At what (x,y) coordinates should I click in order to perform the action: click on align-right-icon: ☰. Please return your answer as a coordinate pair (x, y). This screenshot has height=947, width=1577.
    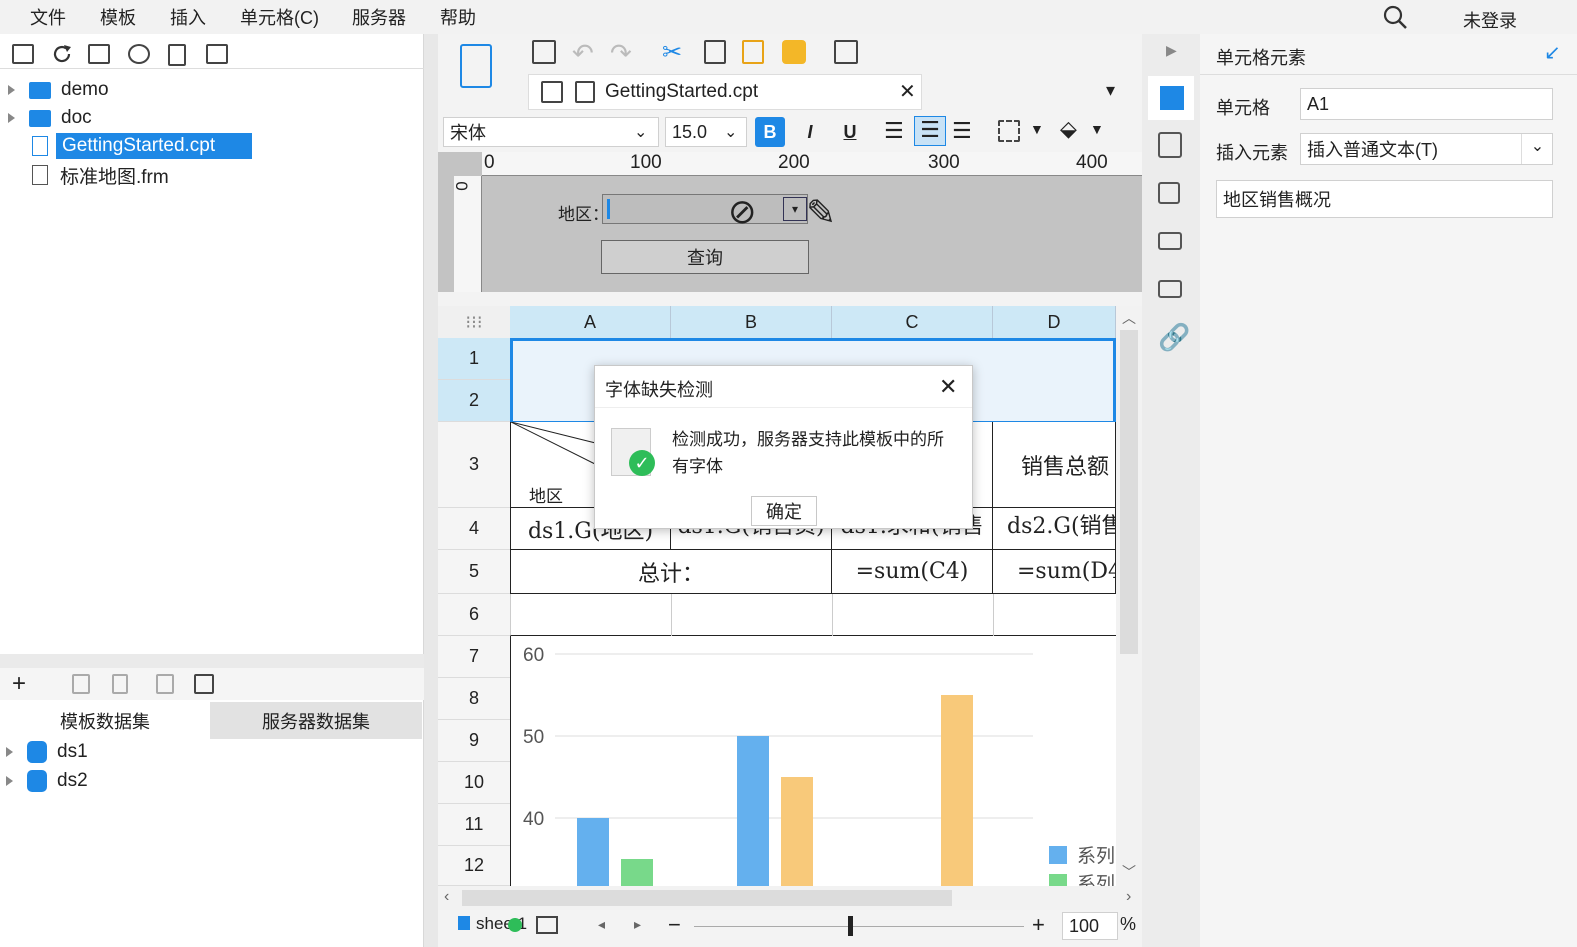
    Looking at the image, I should click on (962, 131).